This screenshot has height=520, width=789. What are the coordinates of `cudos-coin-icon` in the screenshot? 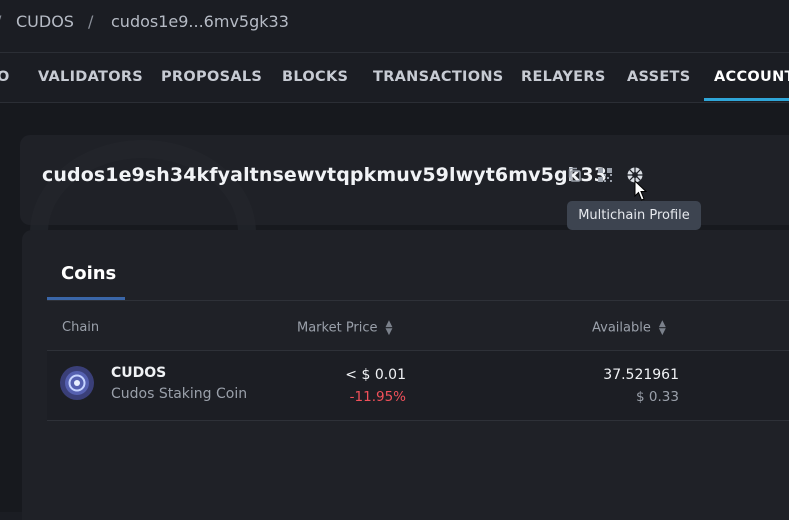 It's located at (77, 383).